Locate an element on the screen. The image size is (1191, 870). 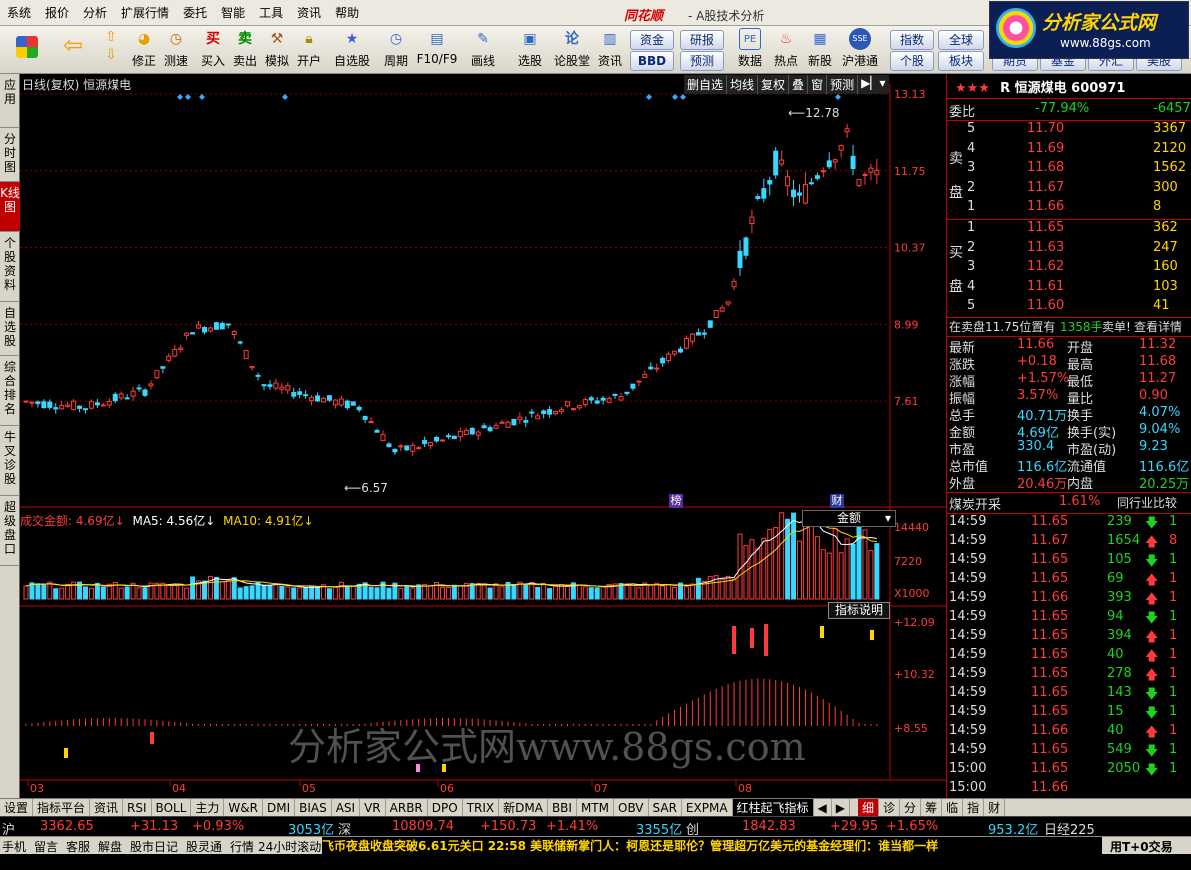
menu-extended: 扩展行情 is located at coordinates (145, 12).